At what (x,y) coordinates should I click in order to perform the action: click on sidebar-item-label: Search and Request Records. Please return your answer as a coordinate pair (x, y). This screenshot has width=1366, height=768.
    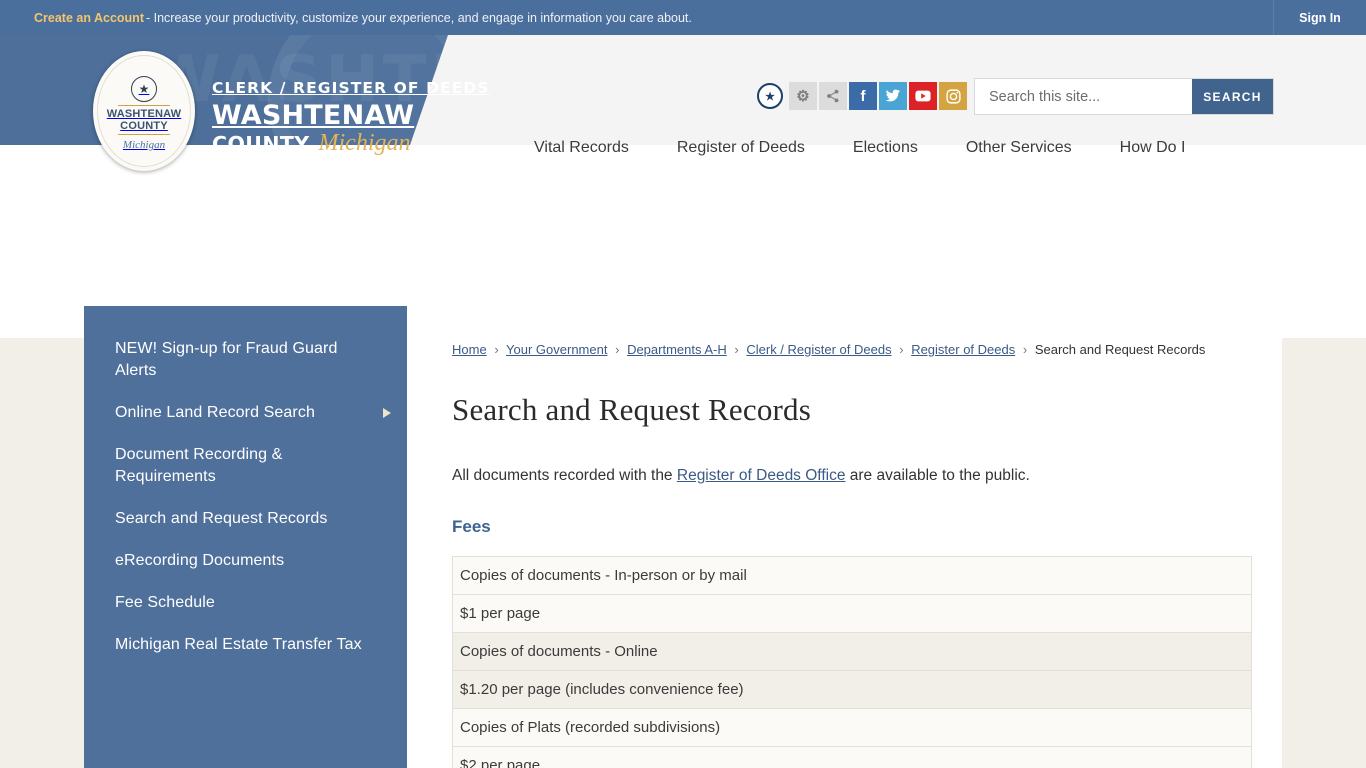
    Looking at the image, I should click on (221, 518).